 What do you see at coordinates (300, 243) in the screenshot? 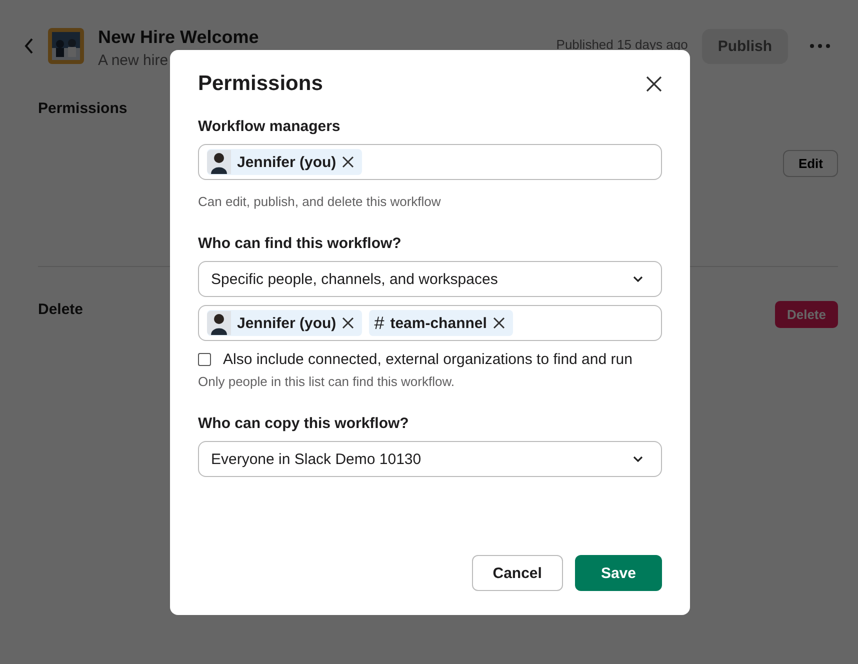
I see `field-label: Who can find this workflow?` at bounding box center [300, 243].